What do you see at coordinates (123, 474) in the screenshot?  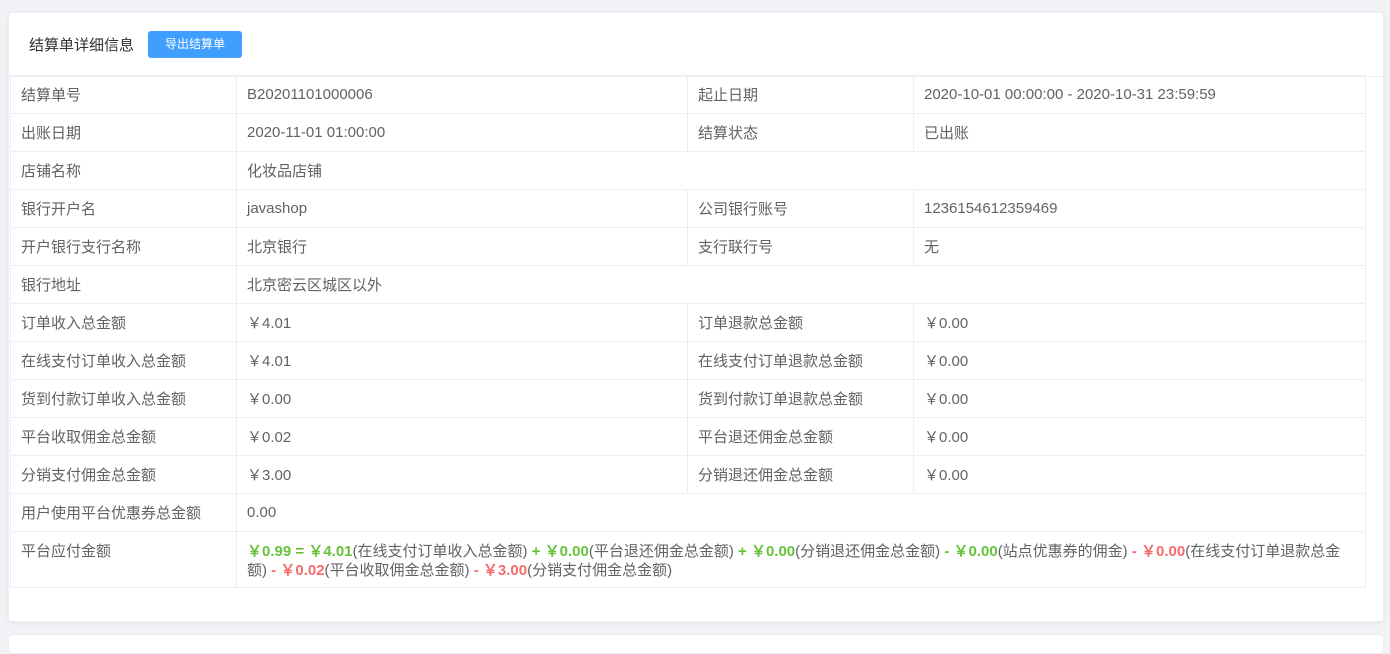 I see `distribution-commission-label: 分销支付佣金总金额` at bounding box center [123, 474].